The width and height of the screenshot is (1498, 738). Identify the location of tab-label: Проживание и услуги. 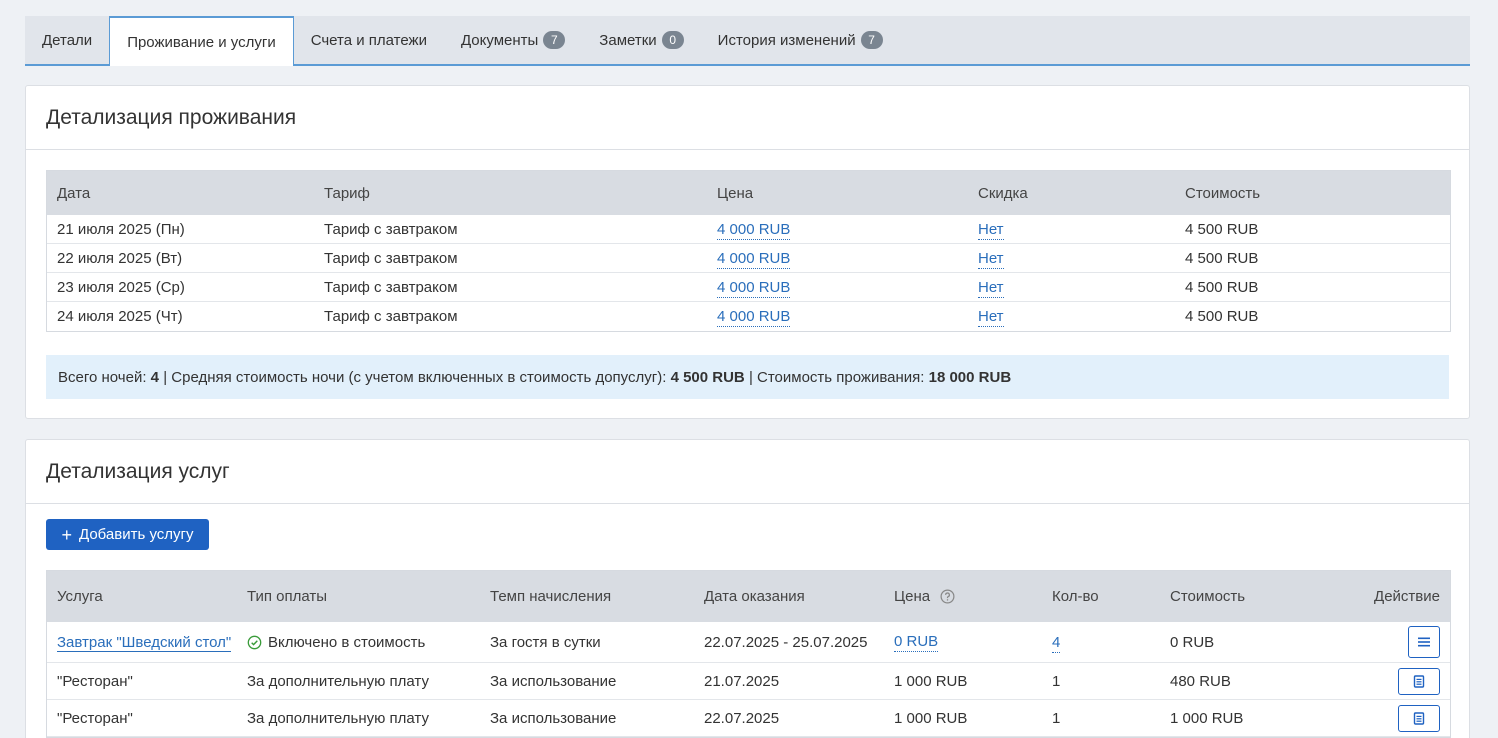
(201, 42).